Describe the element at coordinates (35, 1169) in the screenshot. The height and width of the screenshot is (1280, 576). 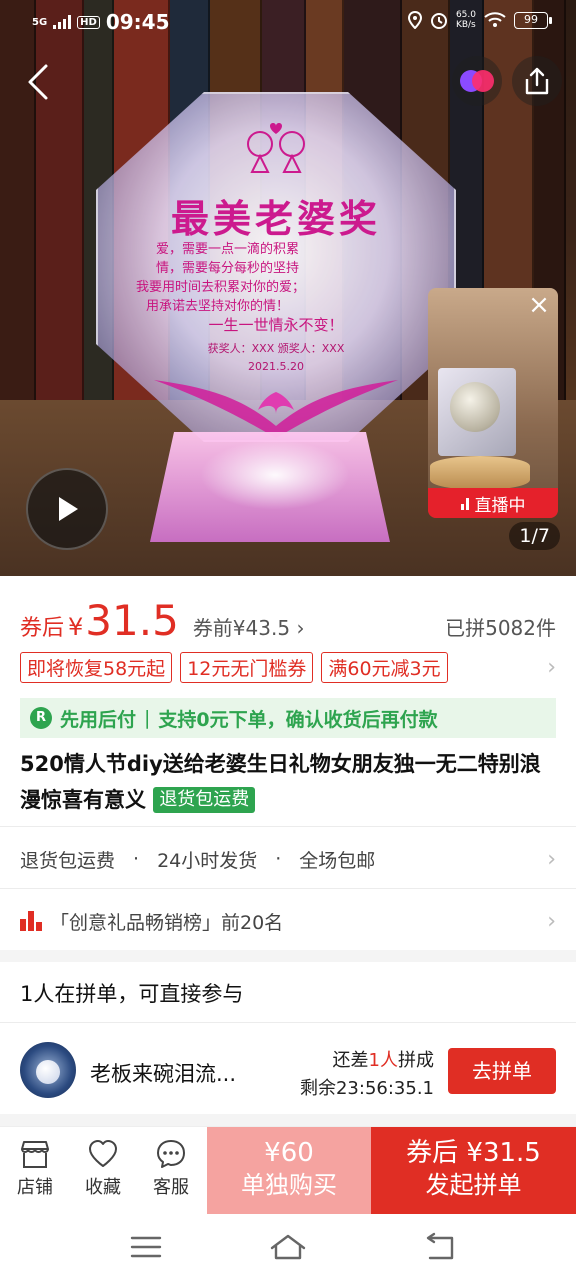
I see `shop-button: 店铺` at that location.